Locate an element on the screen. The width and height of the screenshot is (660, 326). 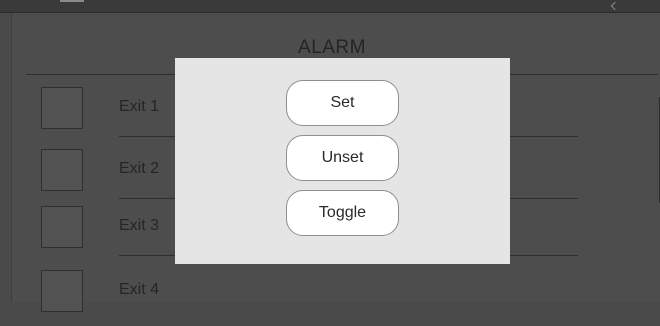
unset-button: Unset is located at coordinates (342, 158).